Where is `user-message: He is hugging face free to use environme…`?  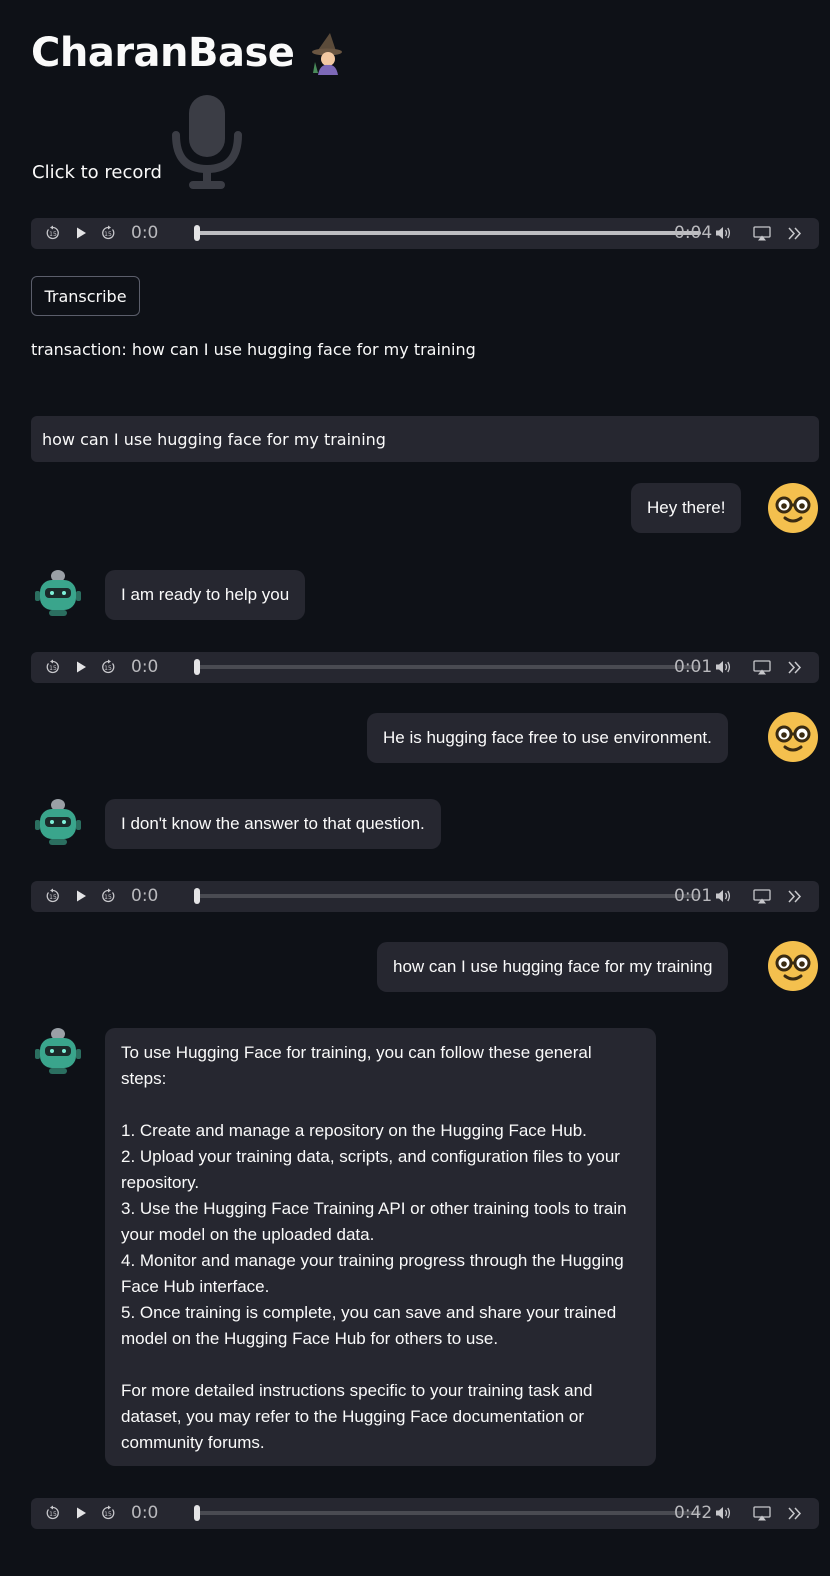 user-message: He is hugging face free to use environme… is located at coordinates (547, 738).